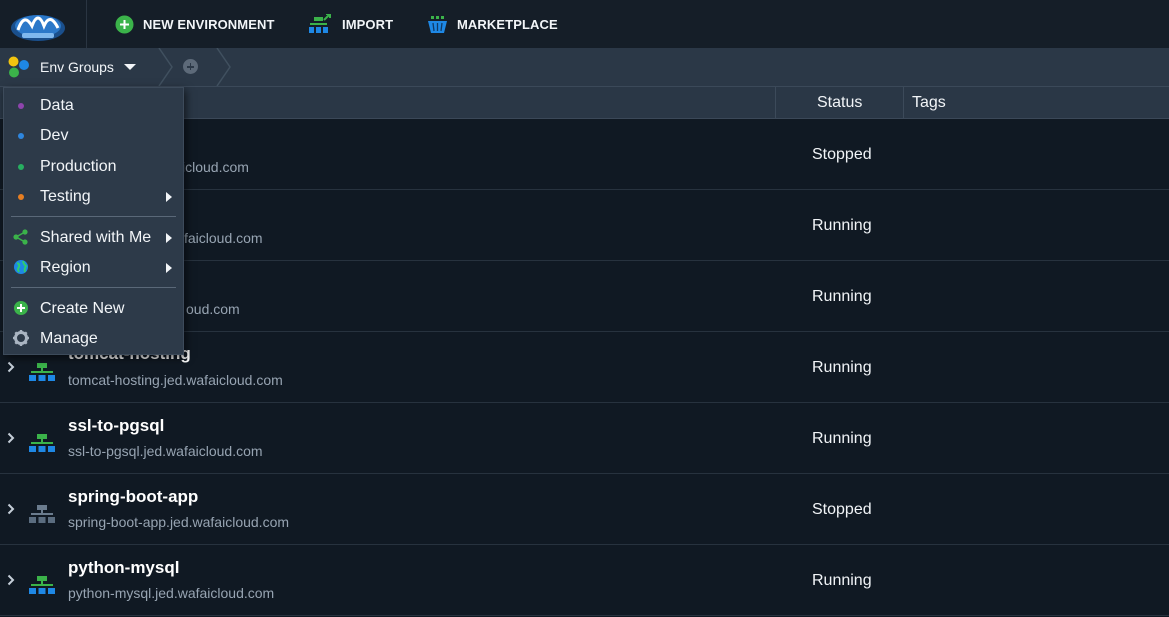 The image size is (1169, 617). Describe the element at coordinates (213, 309) in the screenshot. I see `environment-domain: oud.com` at that location.